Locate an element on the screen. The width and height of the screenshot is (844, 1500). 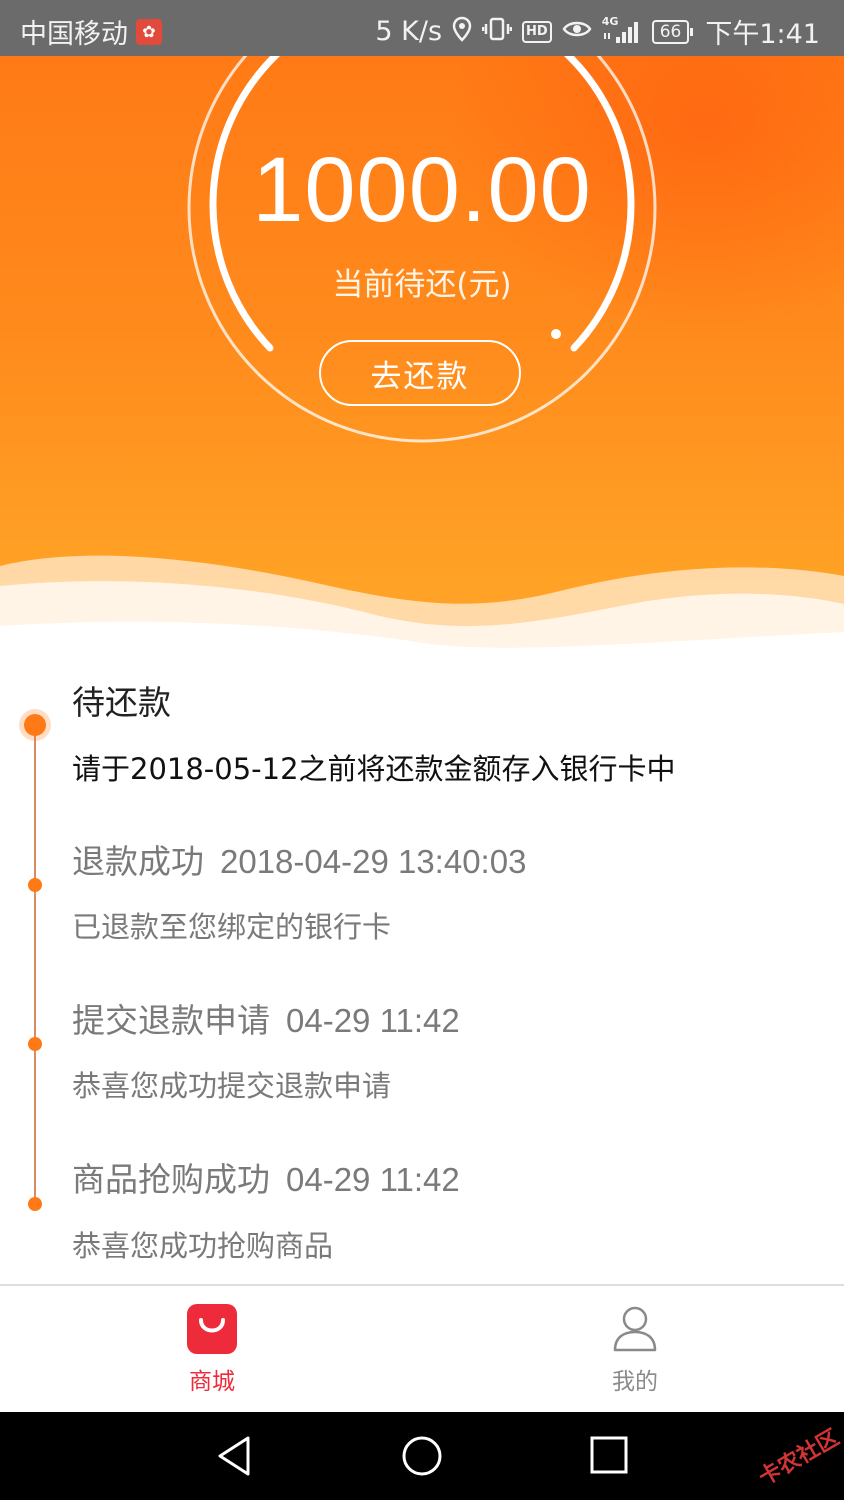
shopping-bag-icon is located at coordinates (212, 1329).